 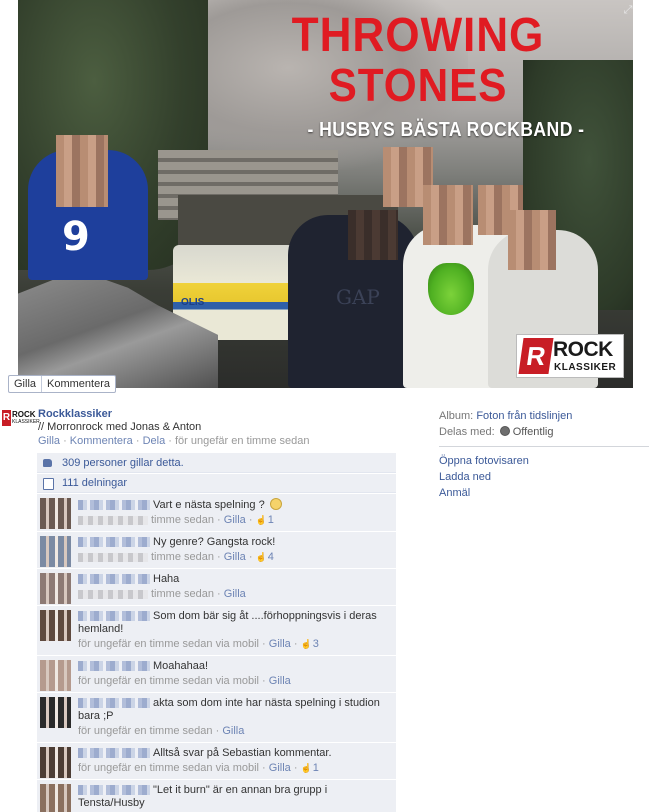 What do you see at coordinates (544, 493) in the screenshot?
I see `report-link: Anmäl` at bounding box center [544, 493].